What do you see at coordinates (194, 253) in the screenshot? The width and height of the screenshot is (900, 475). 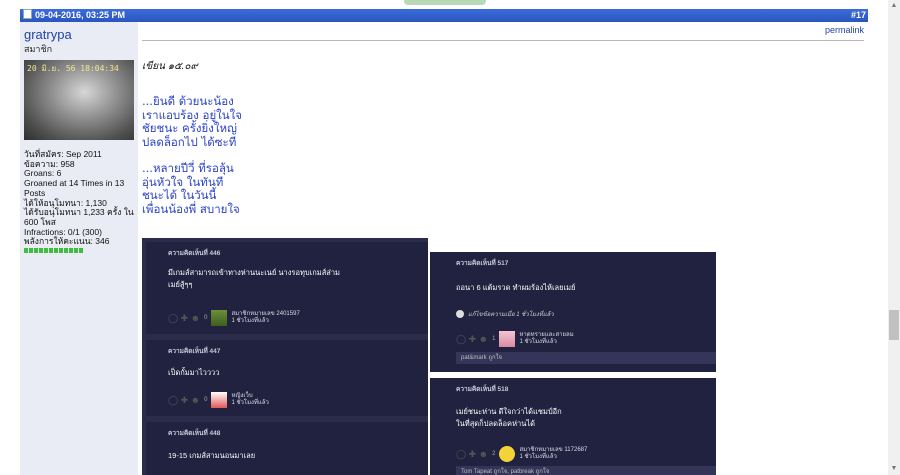 I see `comment-number: ความคิดเห็นที่ 446` at bounding box center [194, 253].